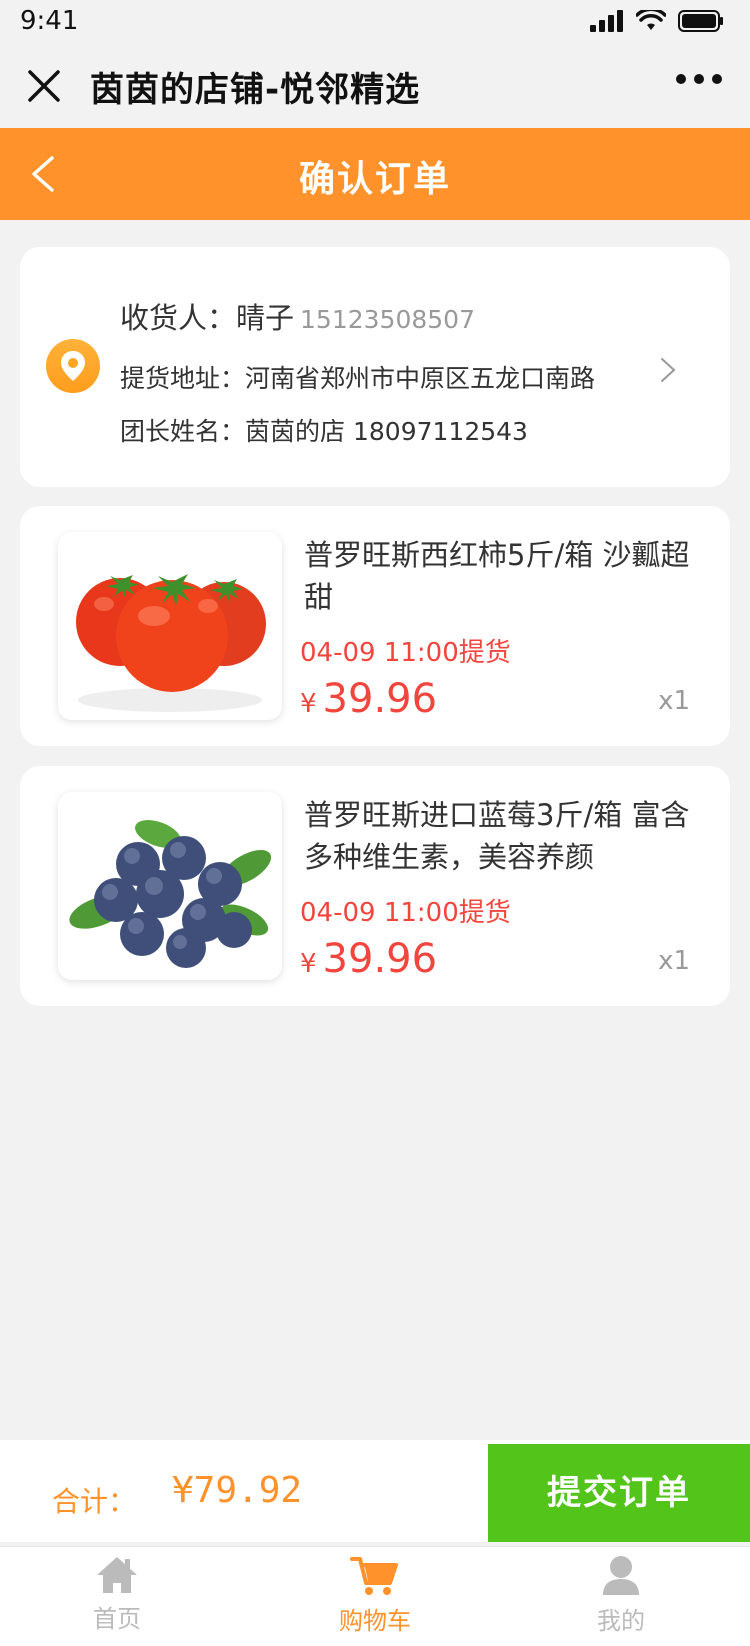 The width and height of the screenshot is (750, 1646). I want to click on user-icon, so click(621, 1575).